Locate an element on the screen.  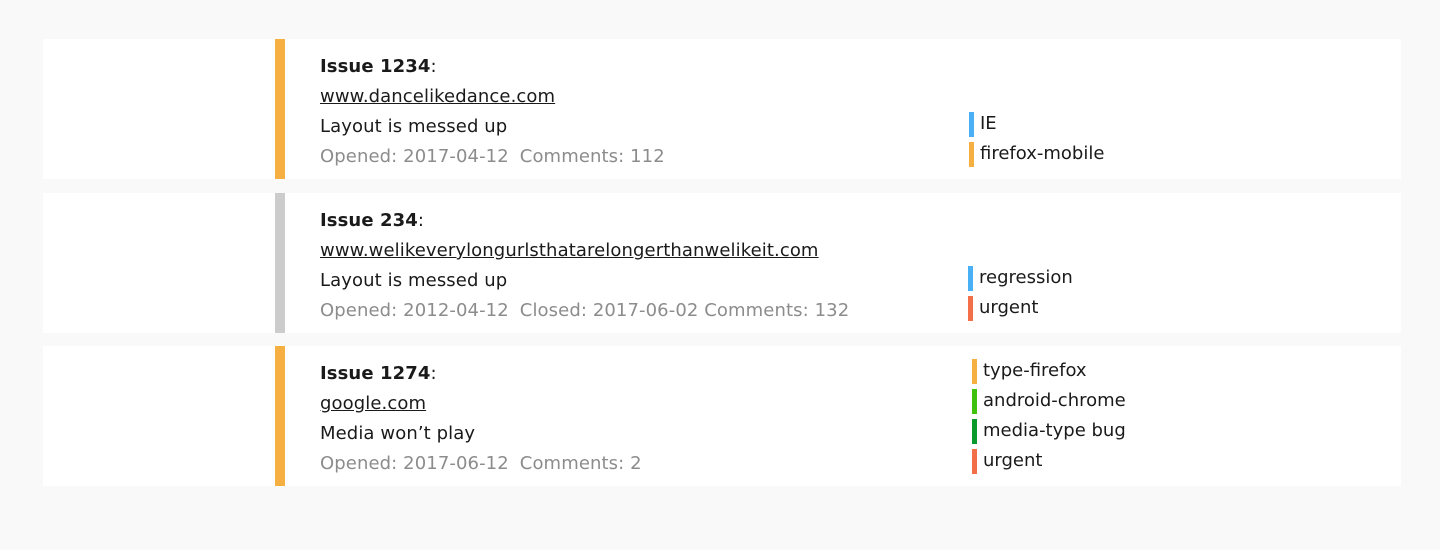
label-tag: regression is located at coordinates (1020, 278).